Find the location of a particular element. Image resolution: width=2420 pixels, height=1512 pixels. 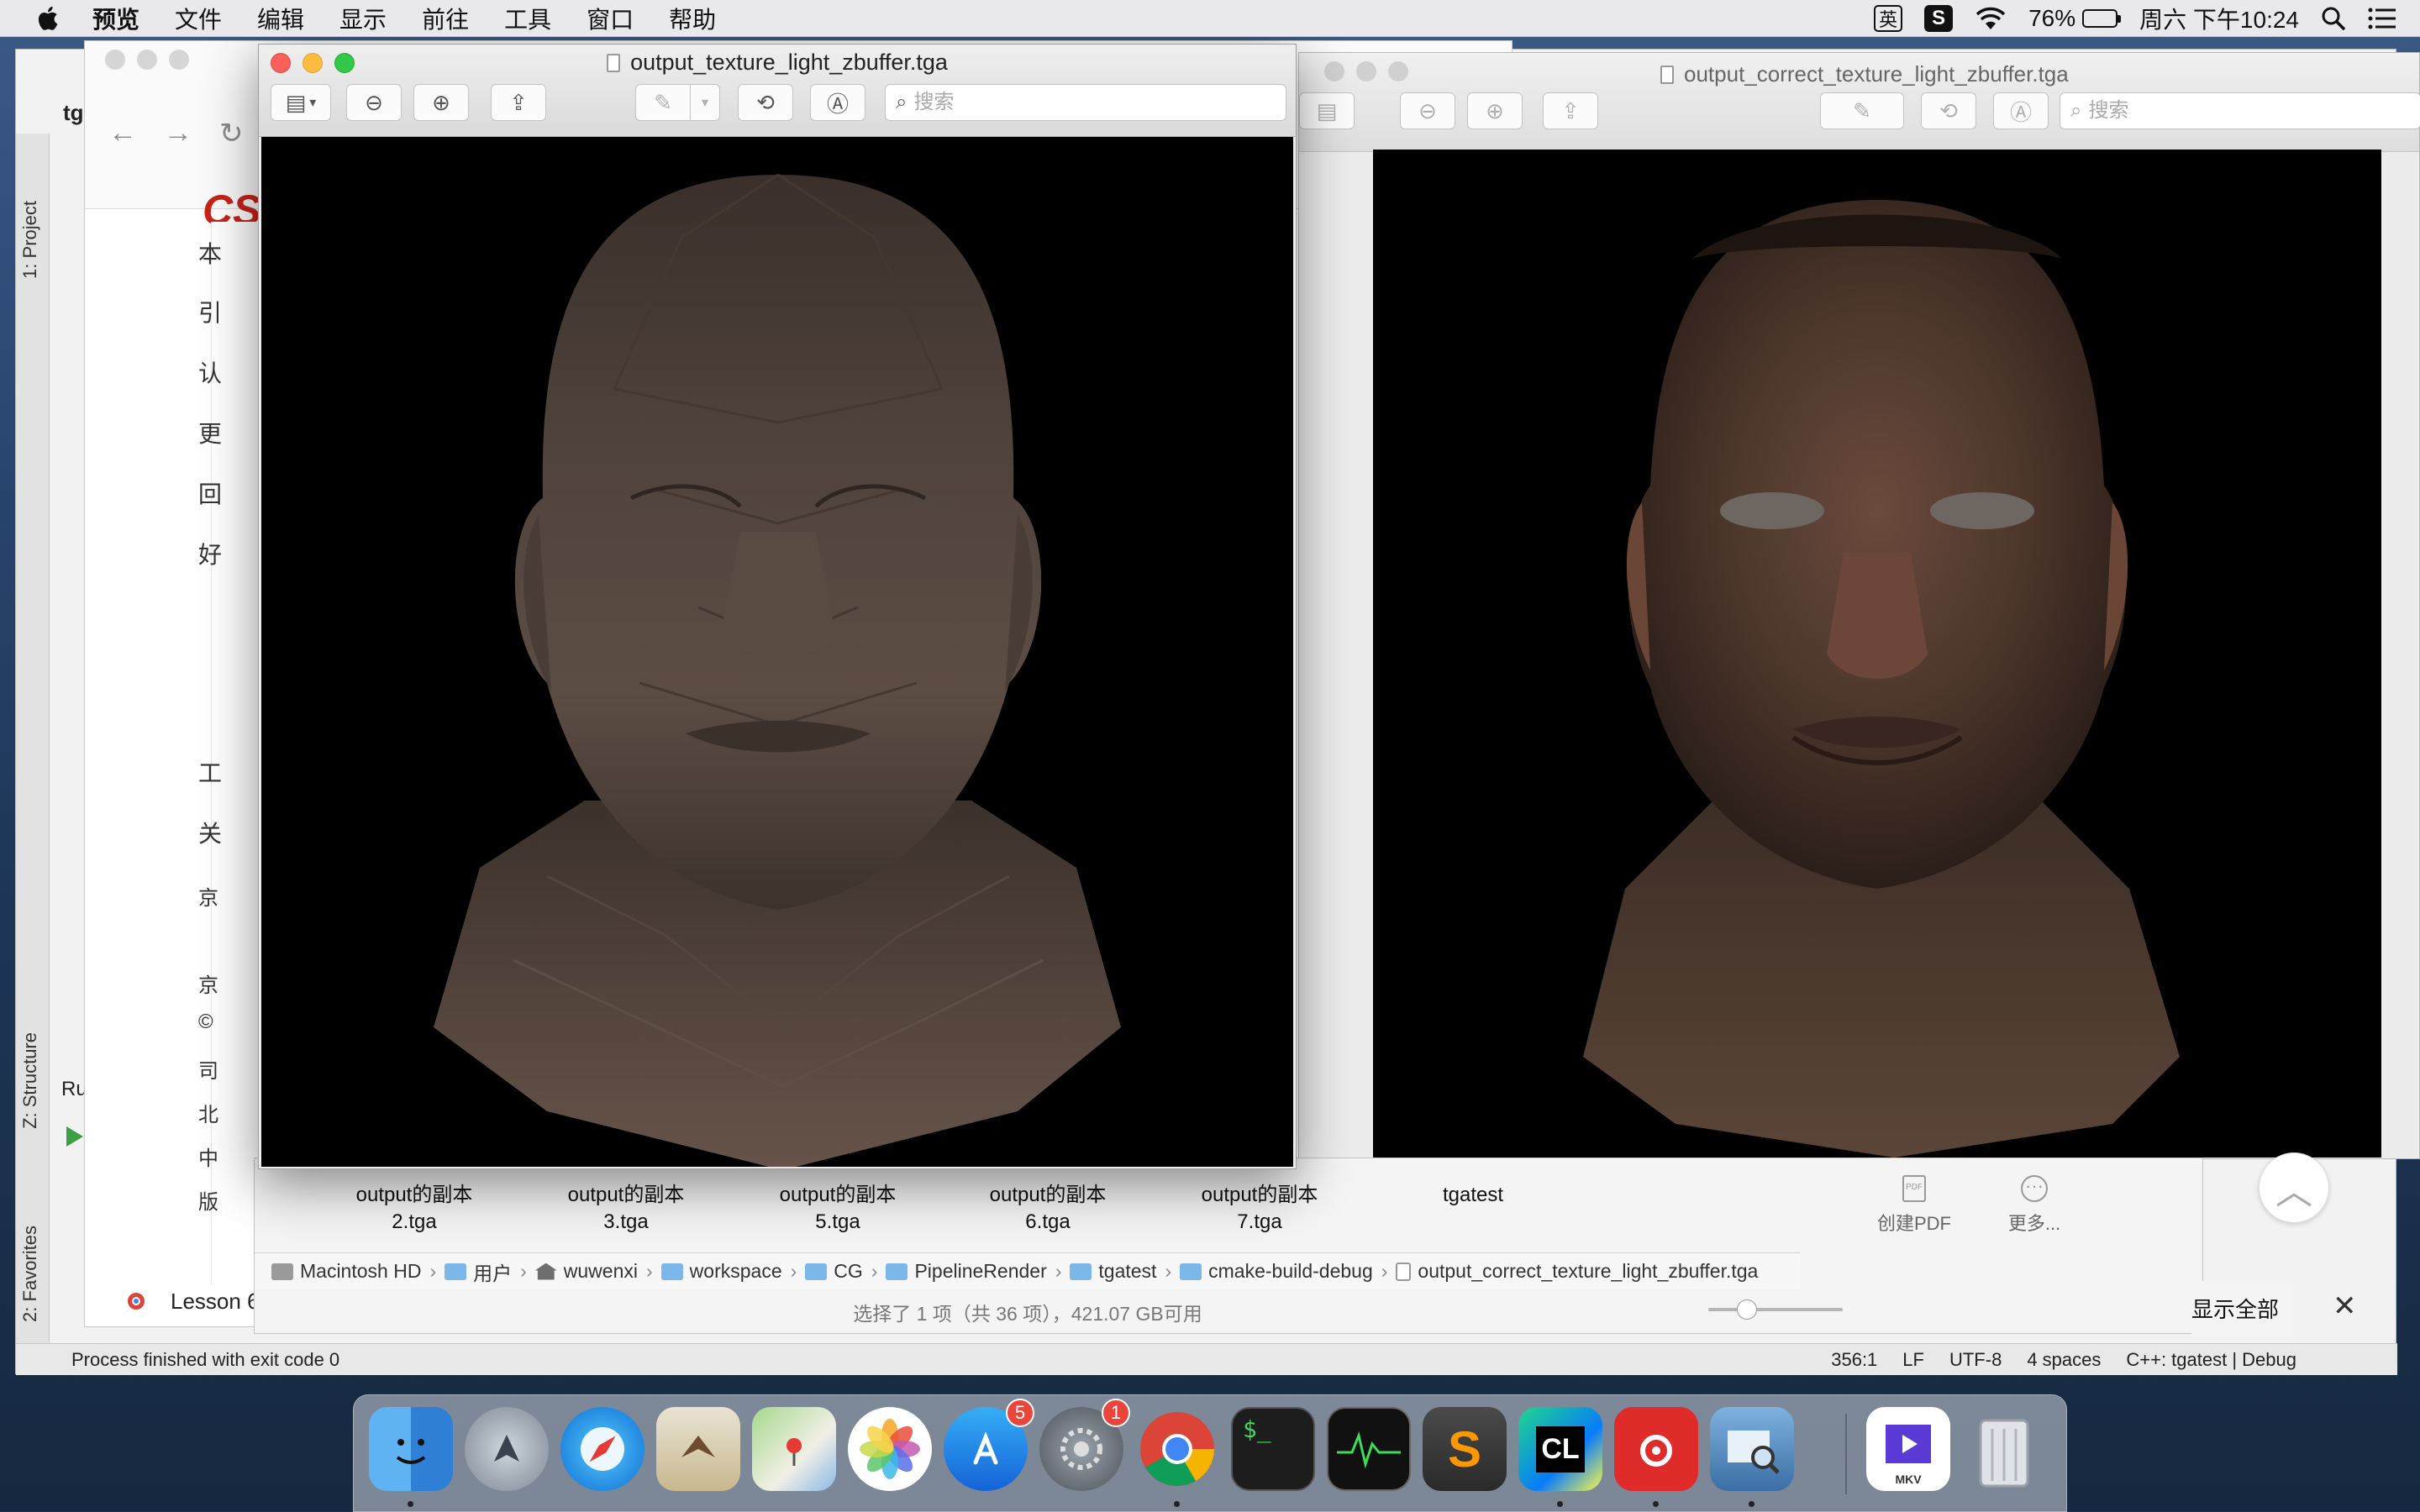

dock-activity-monitor-icon is located at coordinates (1369, 1449).